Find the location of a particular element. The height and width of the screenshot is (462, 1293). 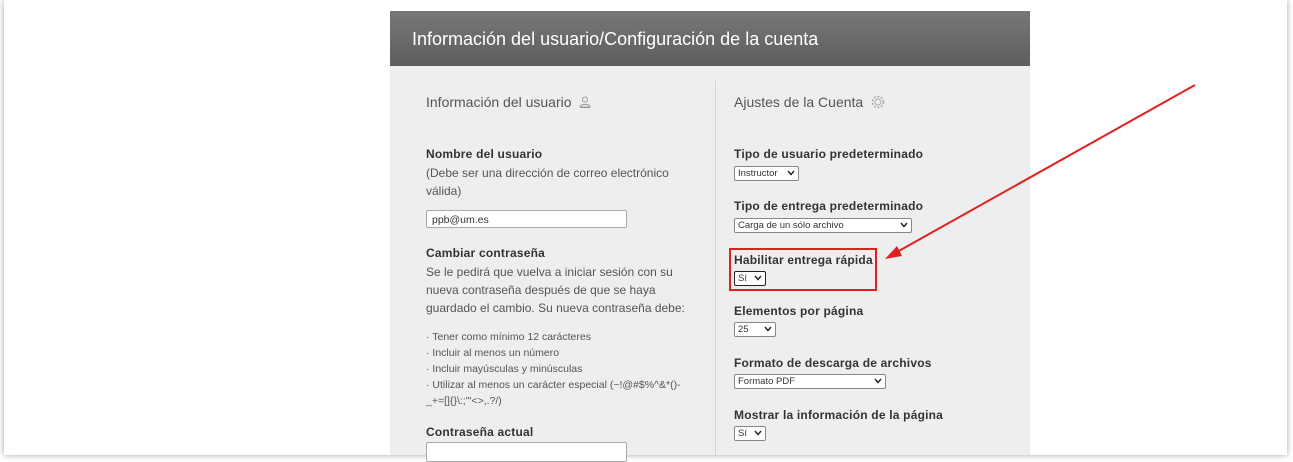

annotation-arrow is located at coordinates (1040, 171).